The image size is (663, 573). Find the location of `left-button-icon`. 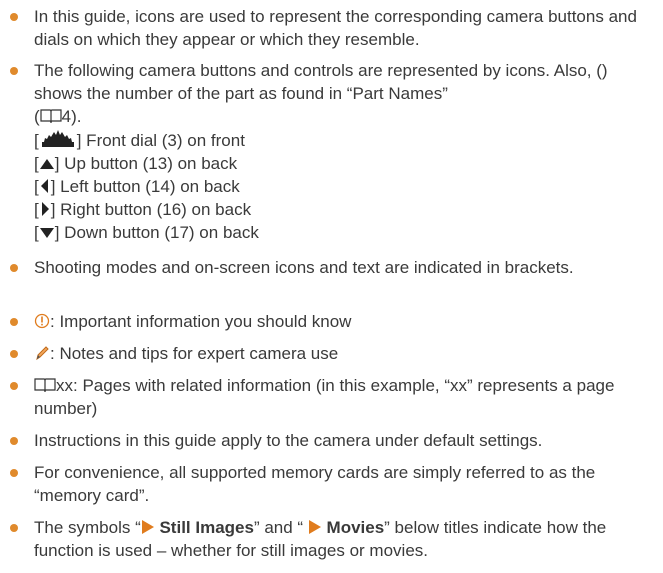

left-button-icon is located at coordinates (44, 186).